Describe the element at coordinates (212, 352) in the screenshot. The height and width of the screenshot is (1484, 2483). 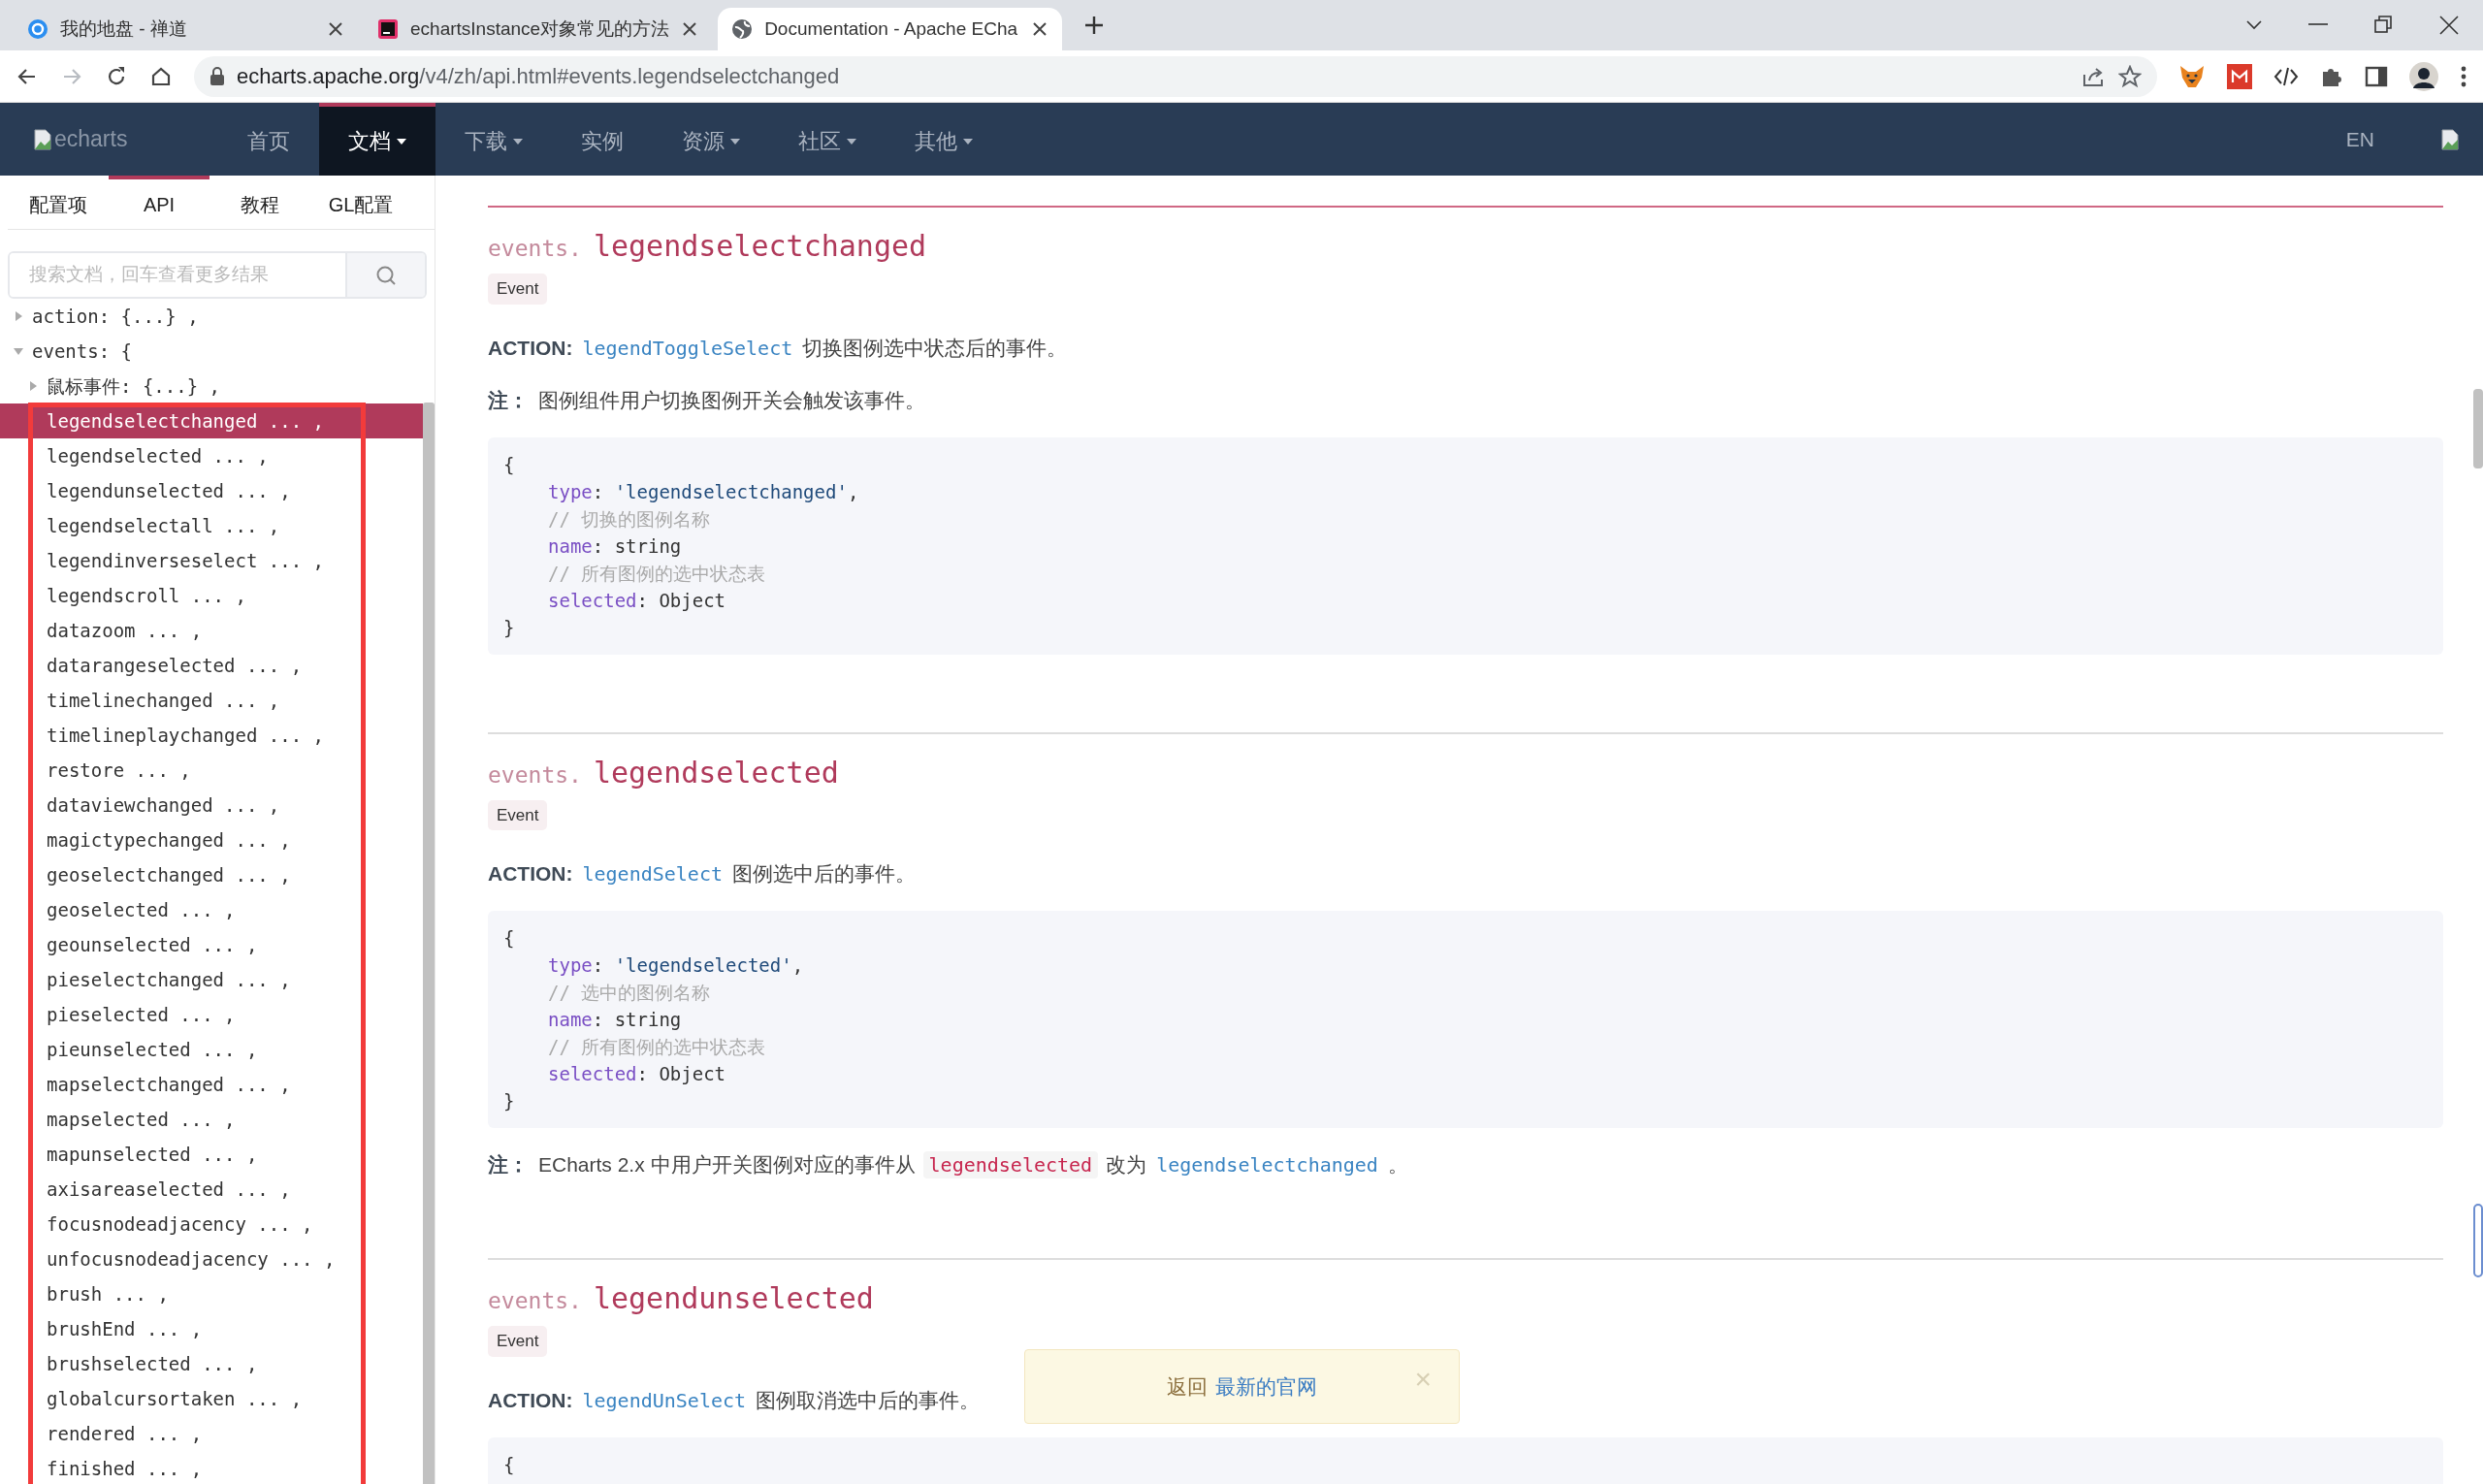
I see `tree-item: events: {` at that location.